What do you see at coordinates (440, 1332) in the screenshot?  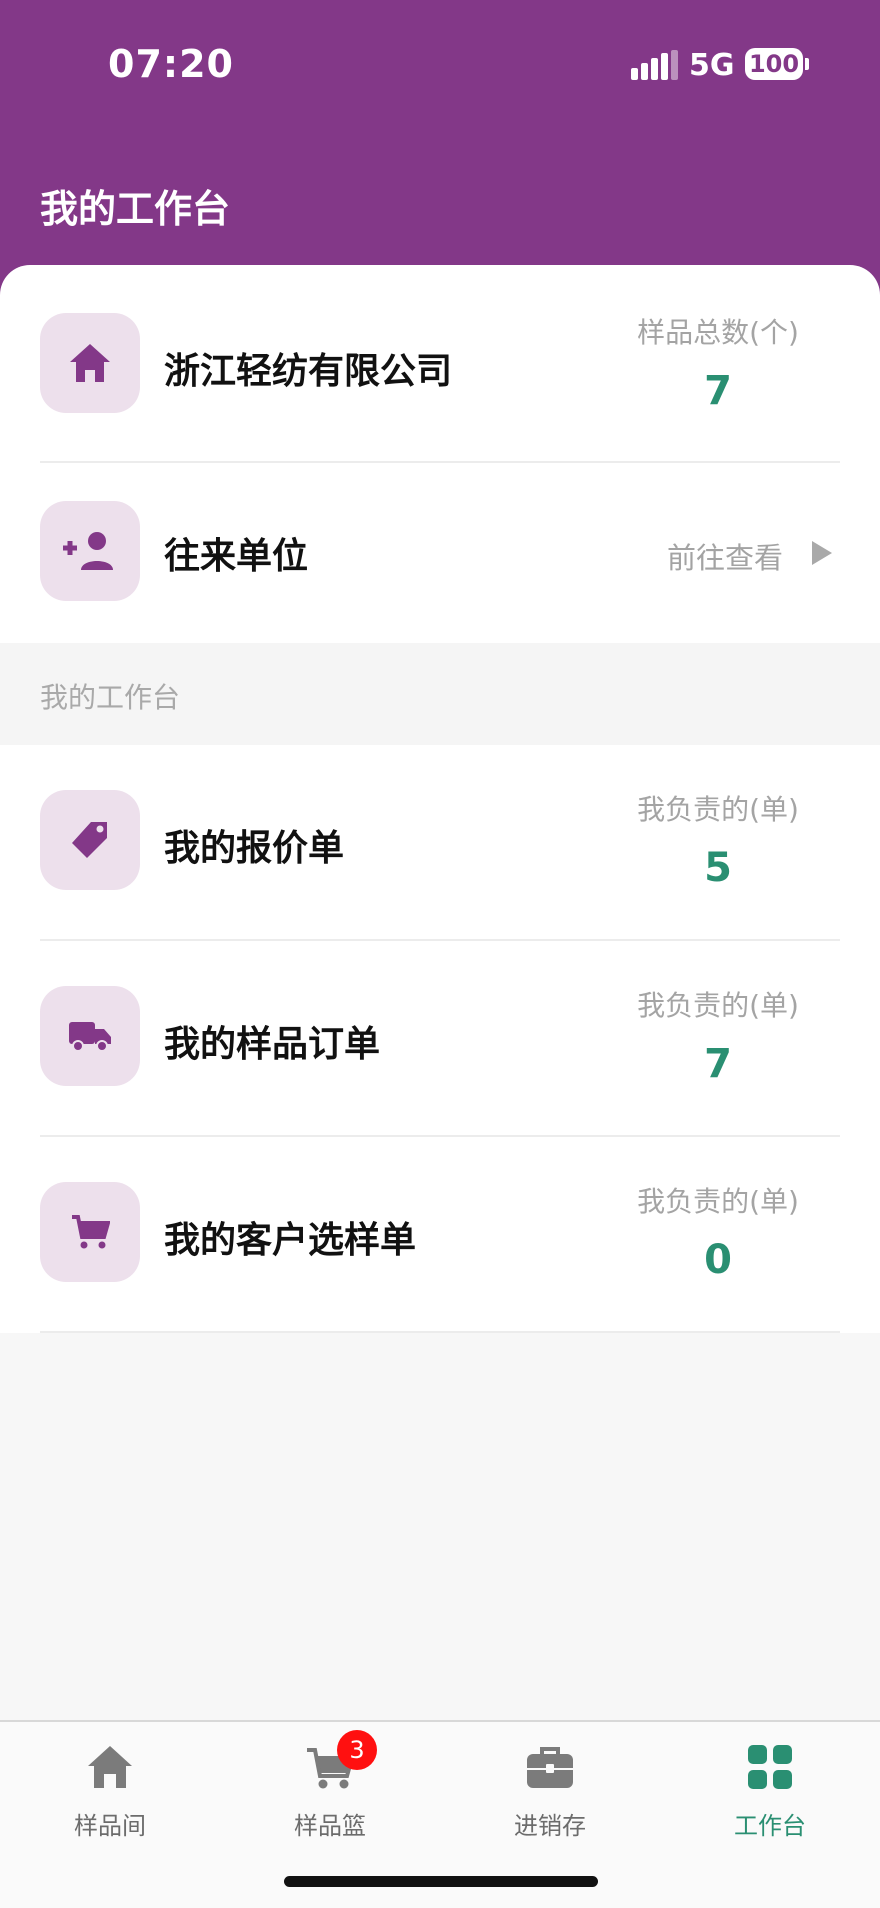 I see `divider` at bounding box center [440, 1332].